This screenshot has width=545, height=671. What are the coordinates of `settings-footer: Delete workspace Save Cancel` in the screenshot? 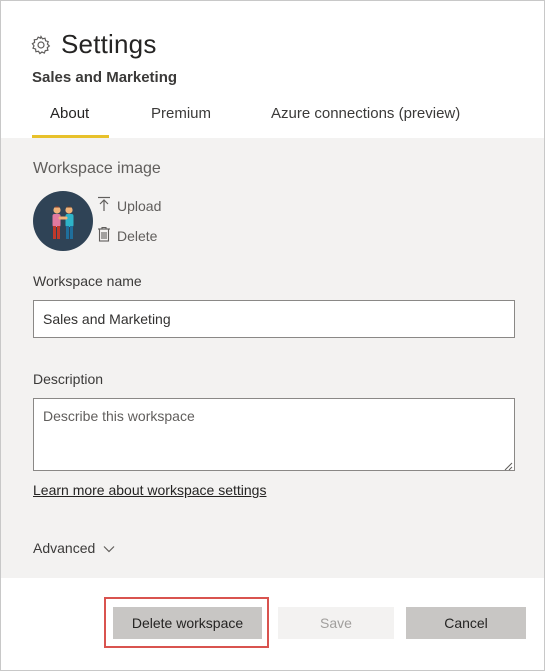 It's located at (272, 624).